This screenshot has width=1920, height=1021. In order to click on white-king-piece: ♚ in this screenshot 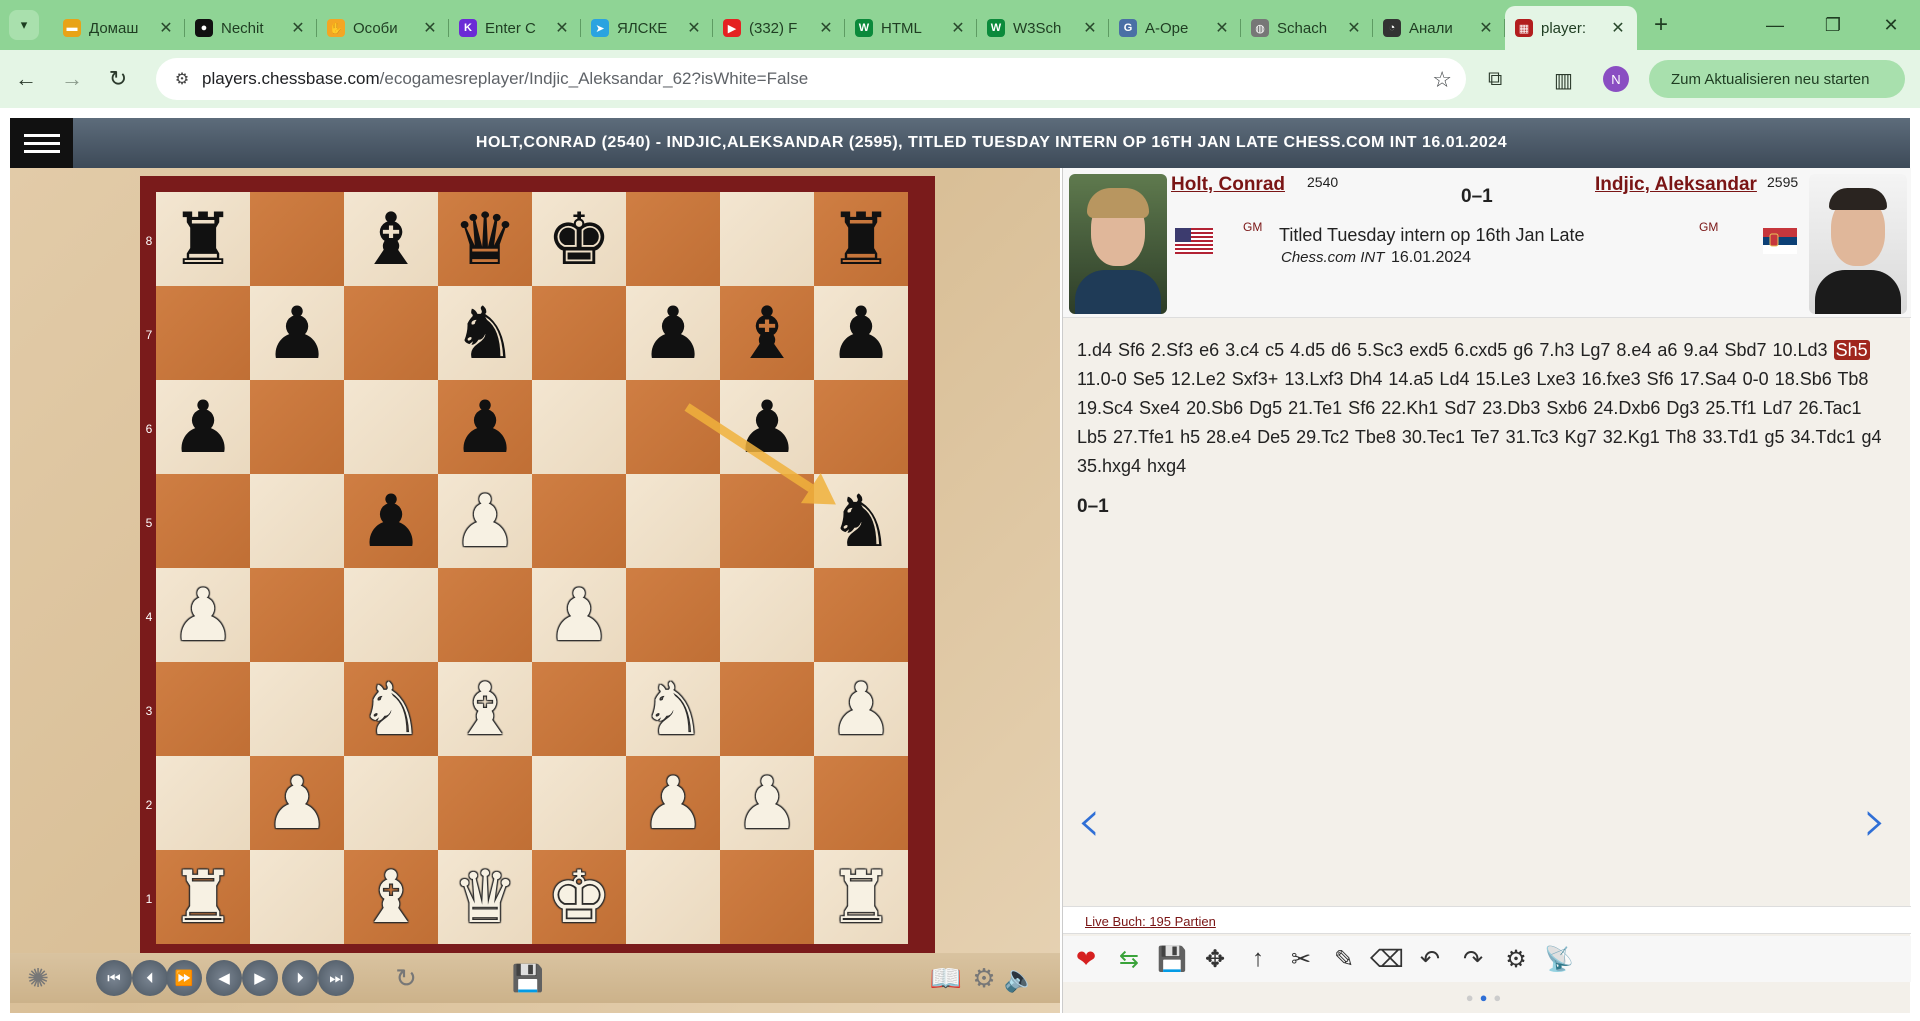, I will do `click(579, 897)`.